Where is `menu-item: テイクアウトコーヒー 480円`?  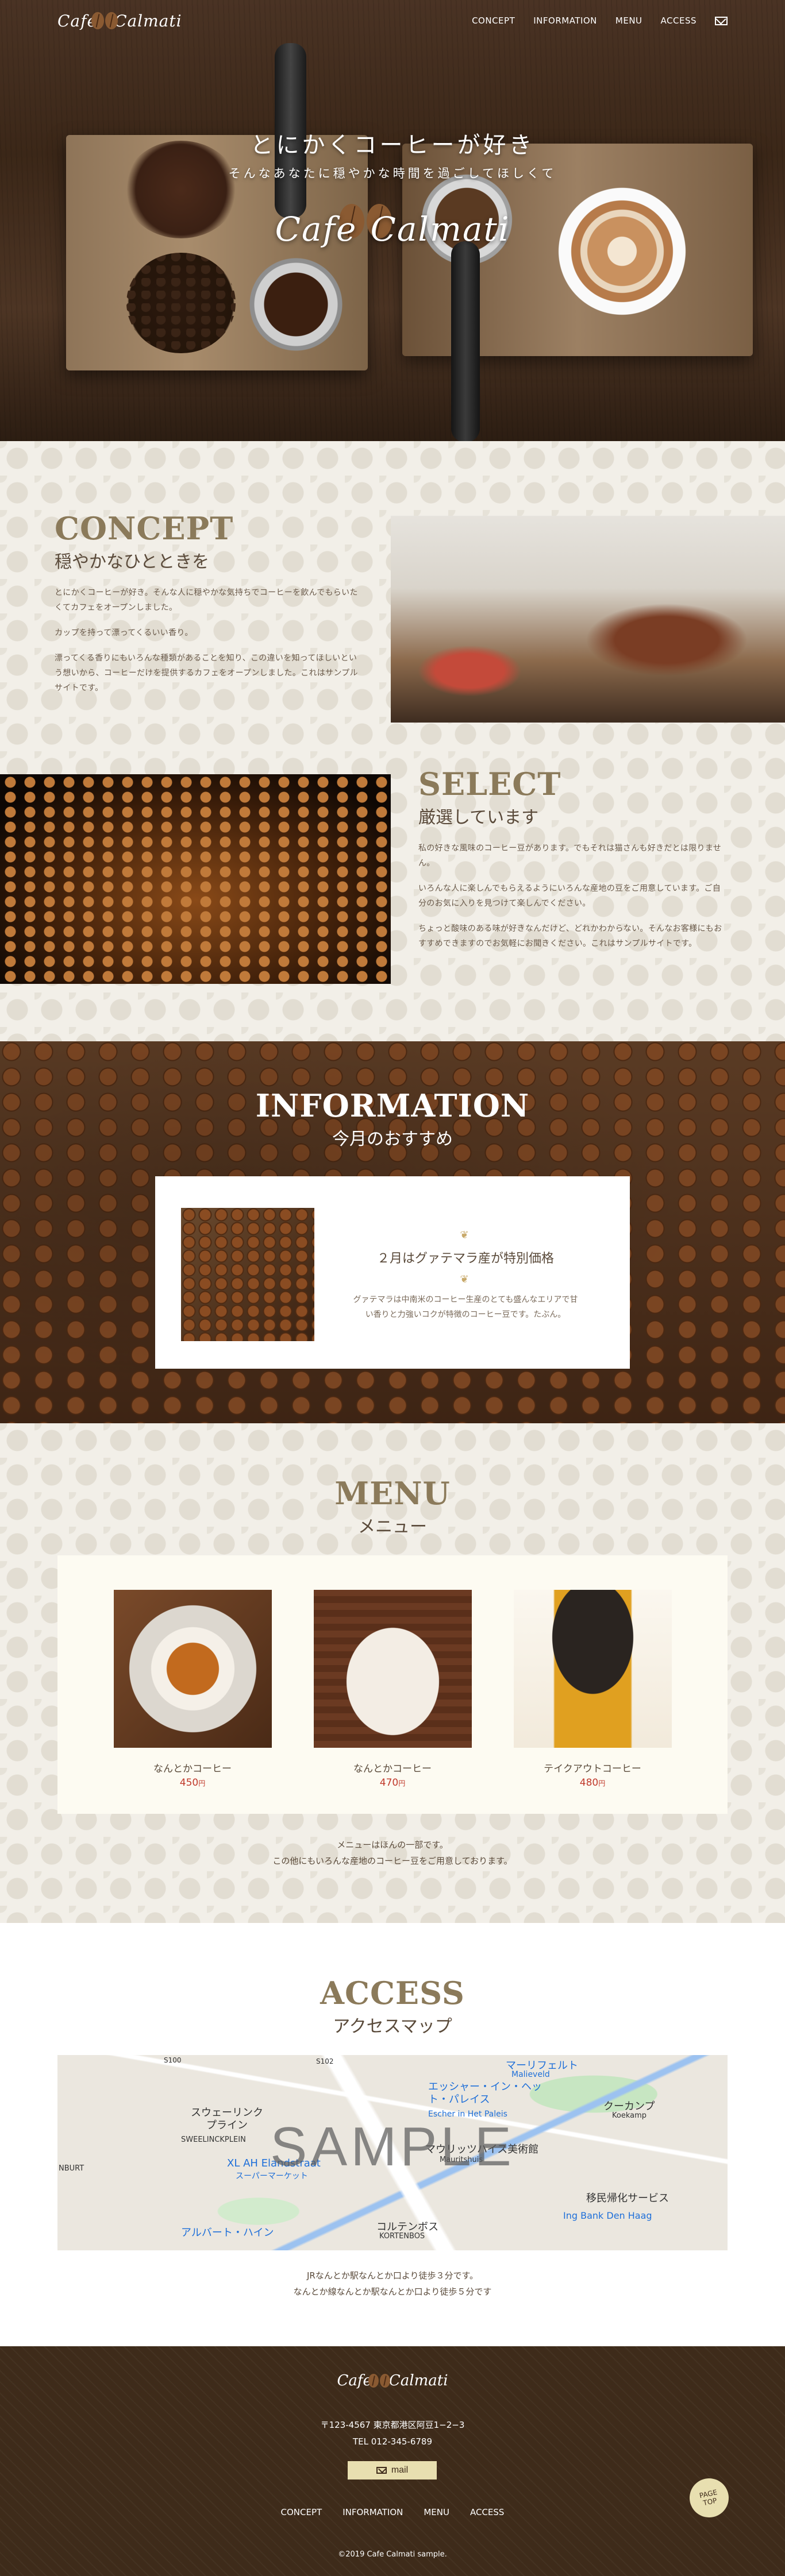 menu-item: テイクアウトコーヒー 480円 is located at coordinates (592, 1689).